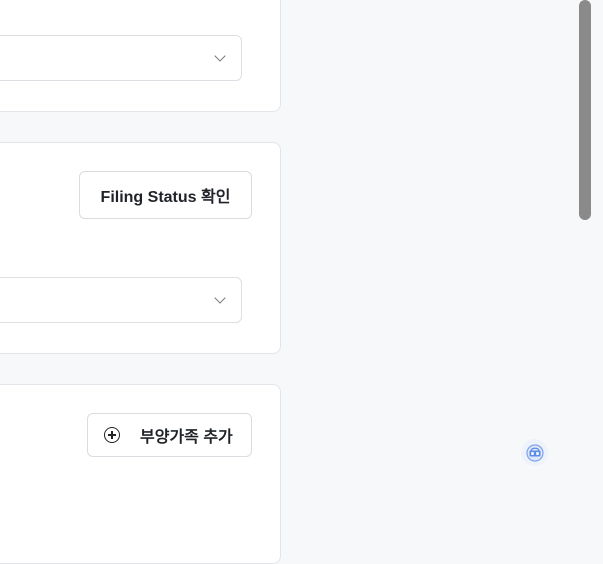 The height and width of the screenshot is (564, 603). Describe the element at coordinates (112, 435) in the screenshot. I see `plus-circle-icon` at that location.